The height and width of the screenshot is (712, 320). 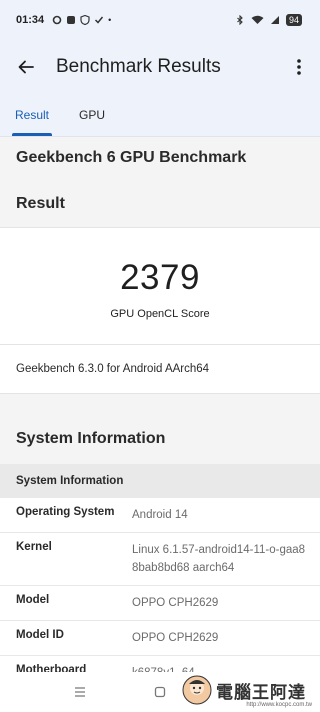 I want to click on menu-icon, so click(x=80, y=692).